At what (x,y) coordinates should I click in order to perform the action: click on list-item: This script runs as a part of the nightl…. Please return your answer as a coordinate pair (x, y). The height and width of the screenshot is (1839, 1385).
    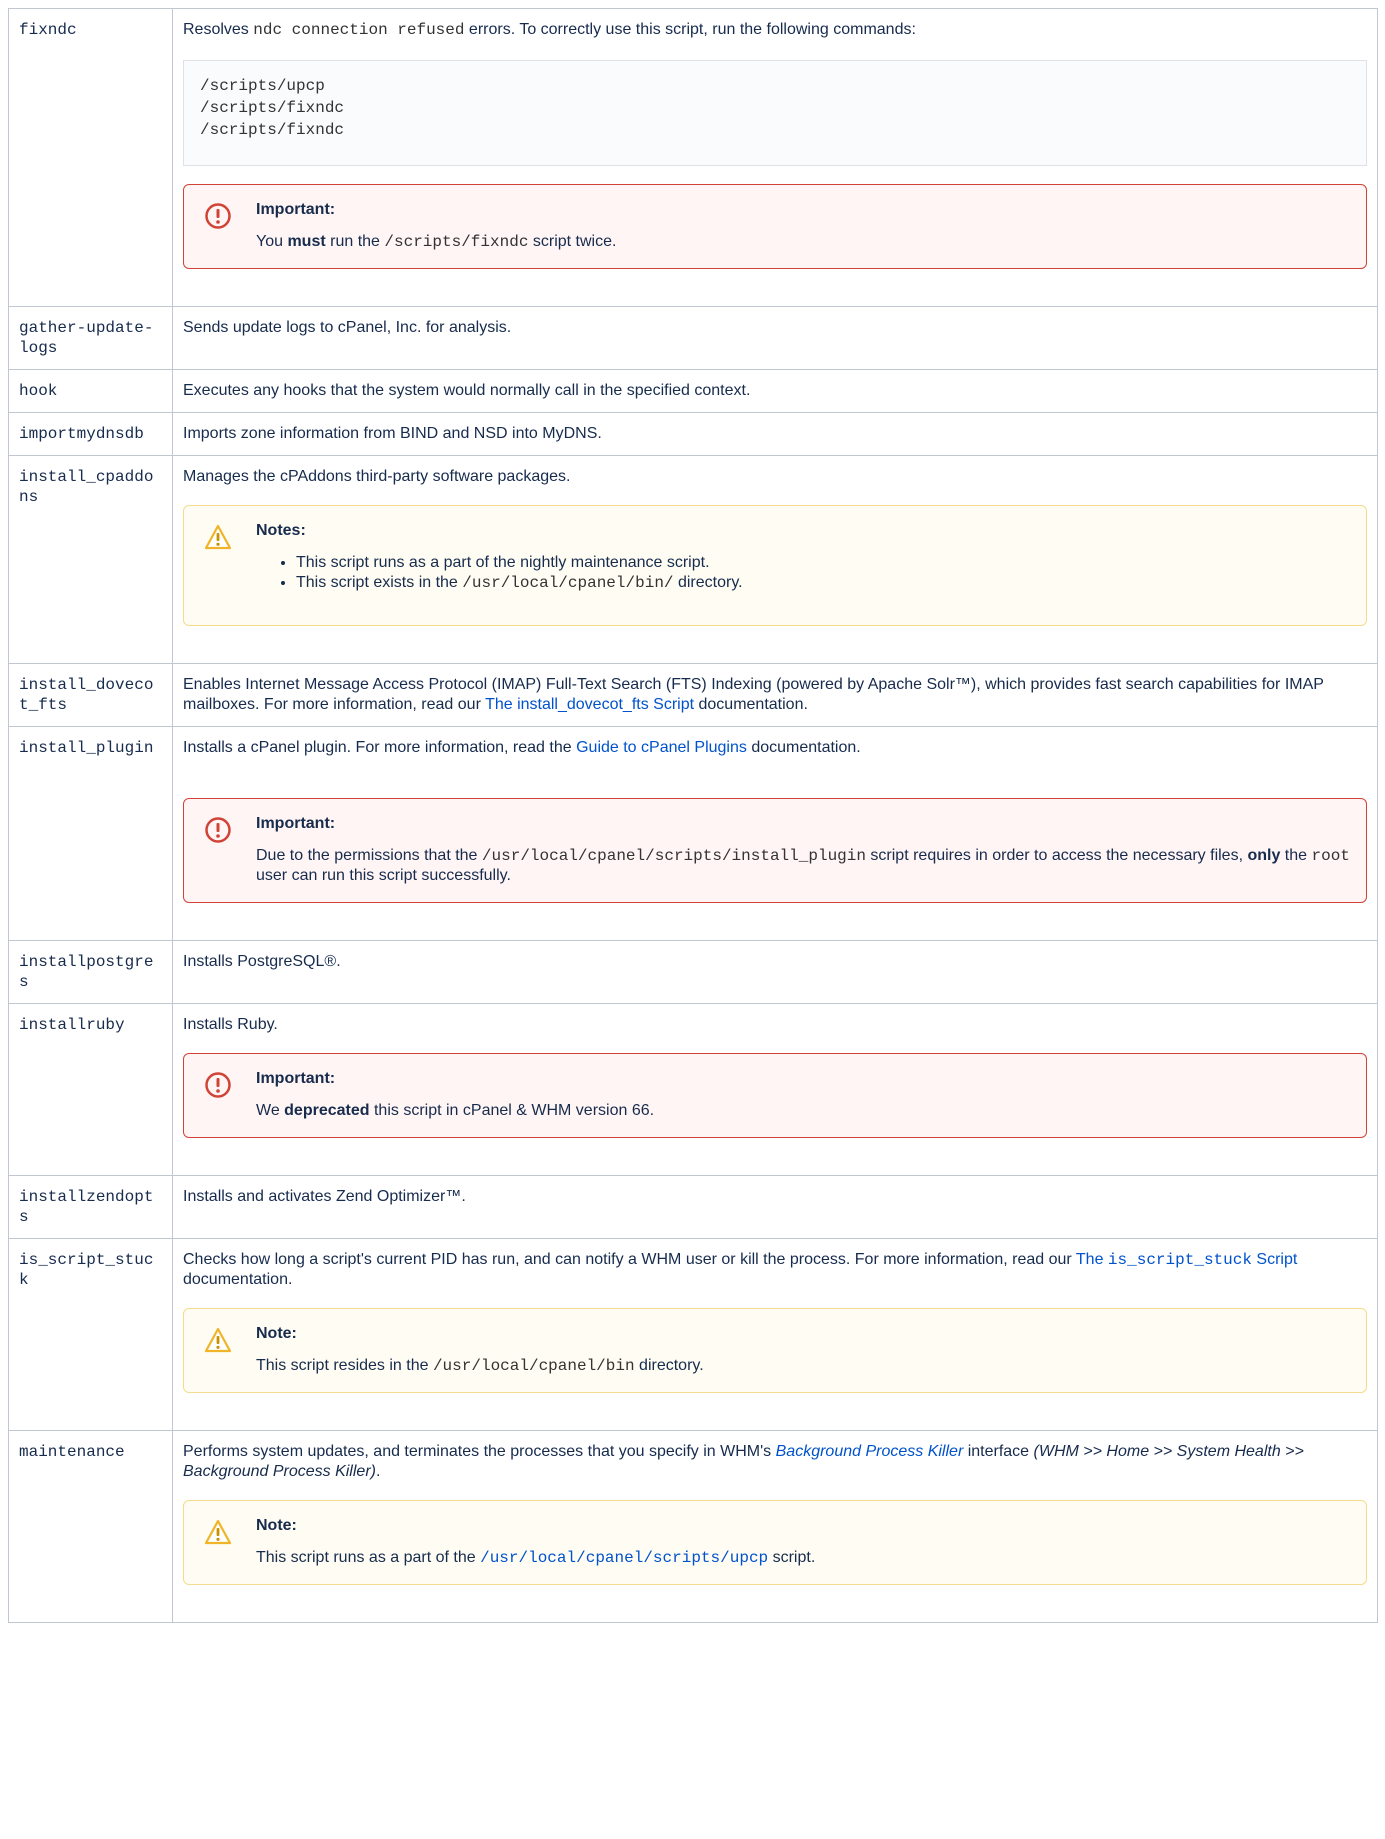
    Looking at the image, I should click on (823, 563).